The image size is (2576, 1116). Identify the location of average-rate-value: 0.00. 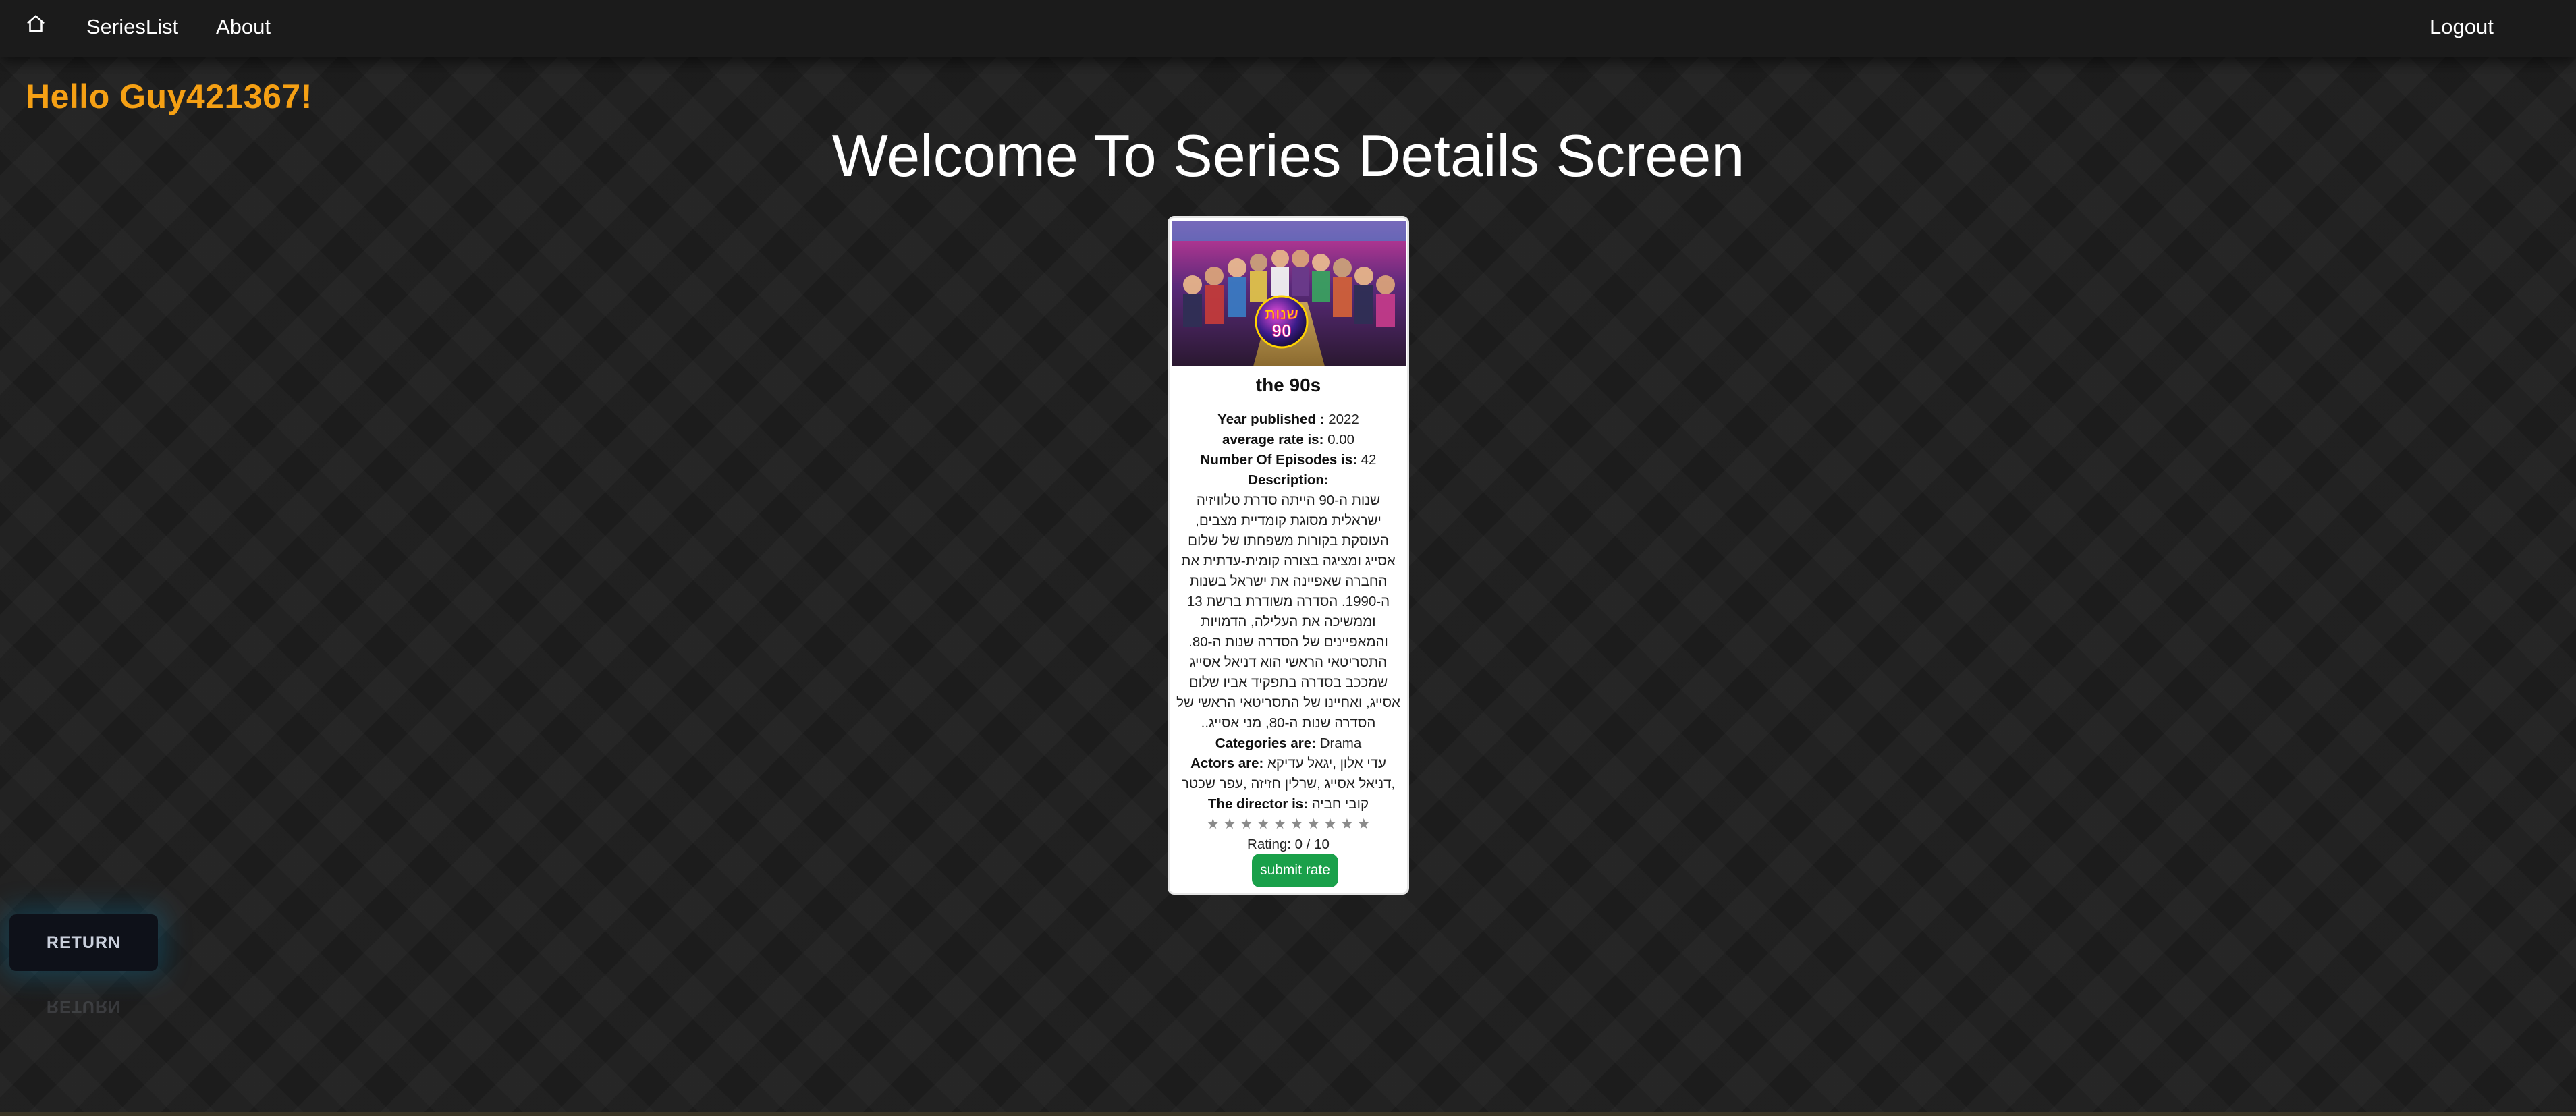
(1341, 439).